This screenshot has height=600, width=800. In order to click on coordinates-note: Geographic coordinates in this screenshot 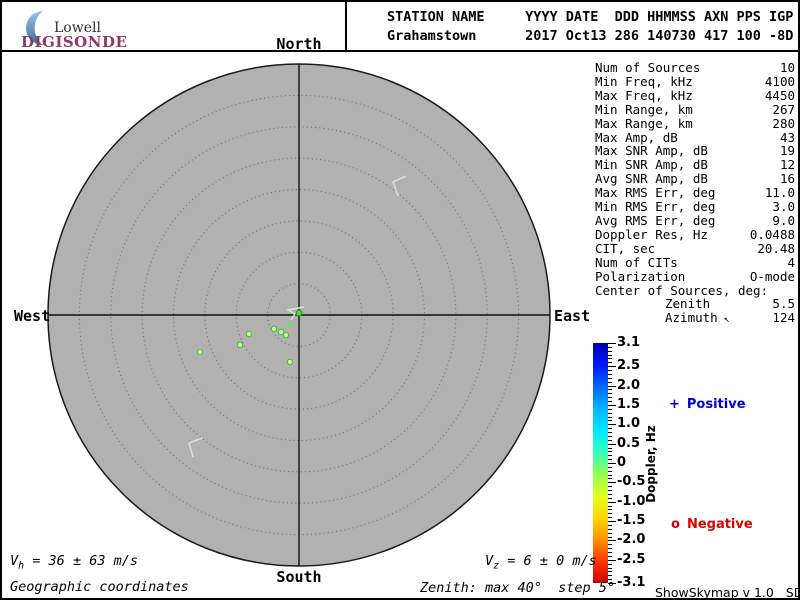, I will do `click(99, 587)`.